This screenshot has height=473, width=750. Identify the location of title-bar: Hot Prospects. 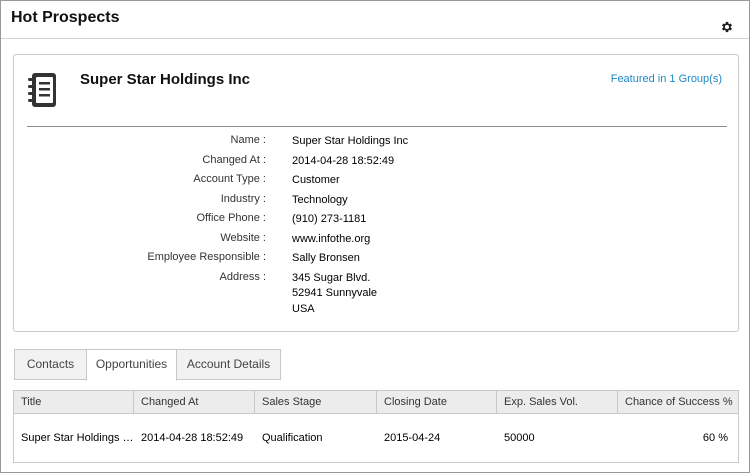
(375, 20).